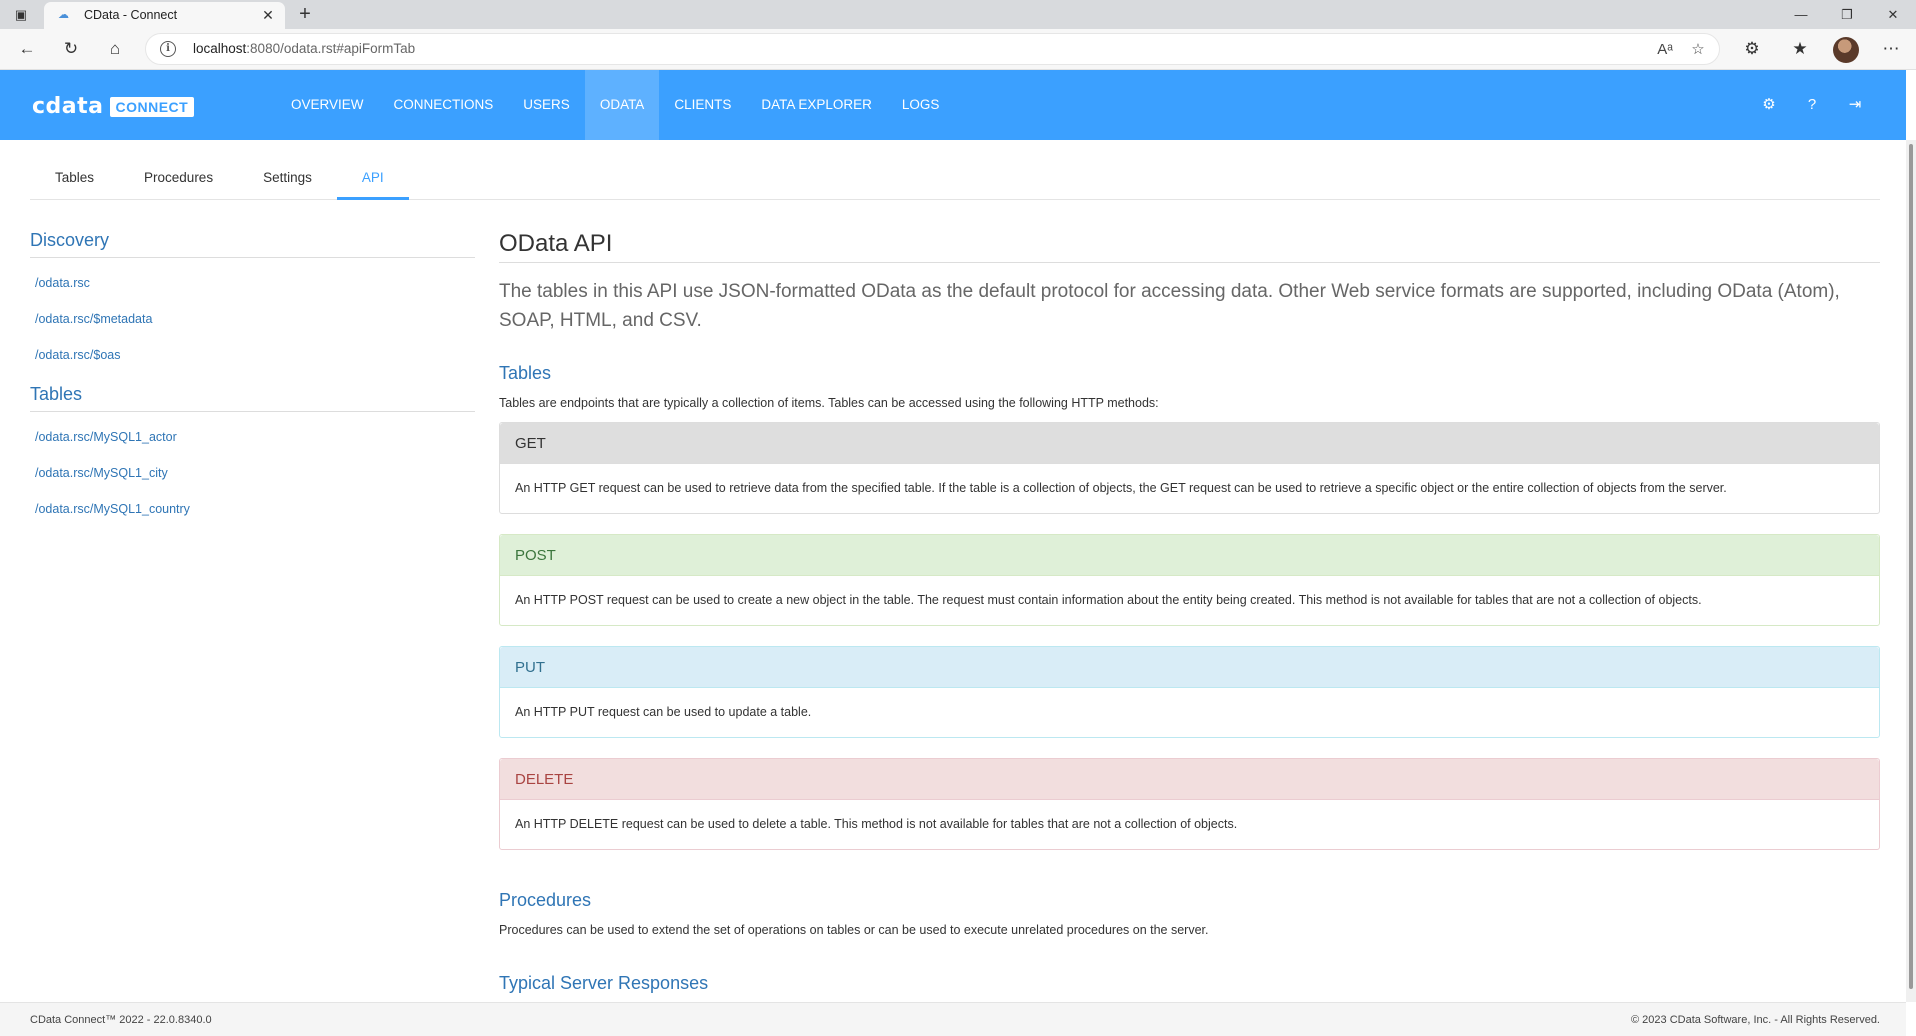  I want to click on url-text: localhost:8080/odata.rst#apiFormTab, so click(304, 48).